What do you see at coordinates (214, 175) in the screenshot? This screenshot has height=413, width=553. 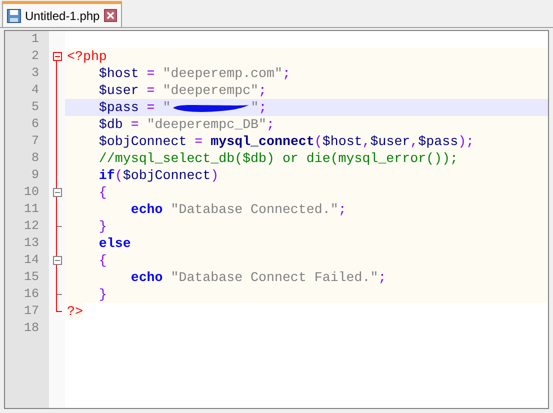 I see `operator: )` at bounding box center [214, 175].